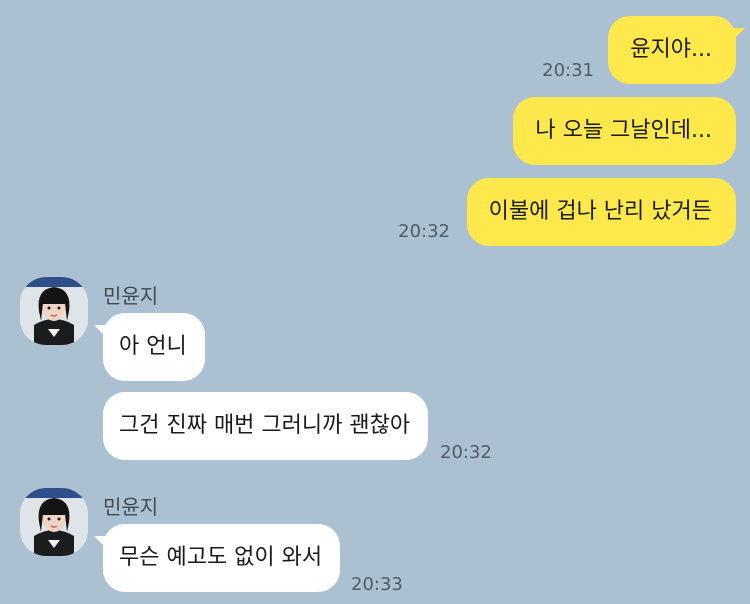  I want to click on message-timestamp: 20:33, so click(377, 584).